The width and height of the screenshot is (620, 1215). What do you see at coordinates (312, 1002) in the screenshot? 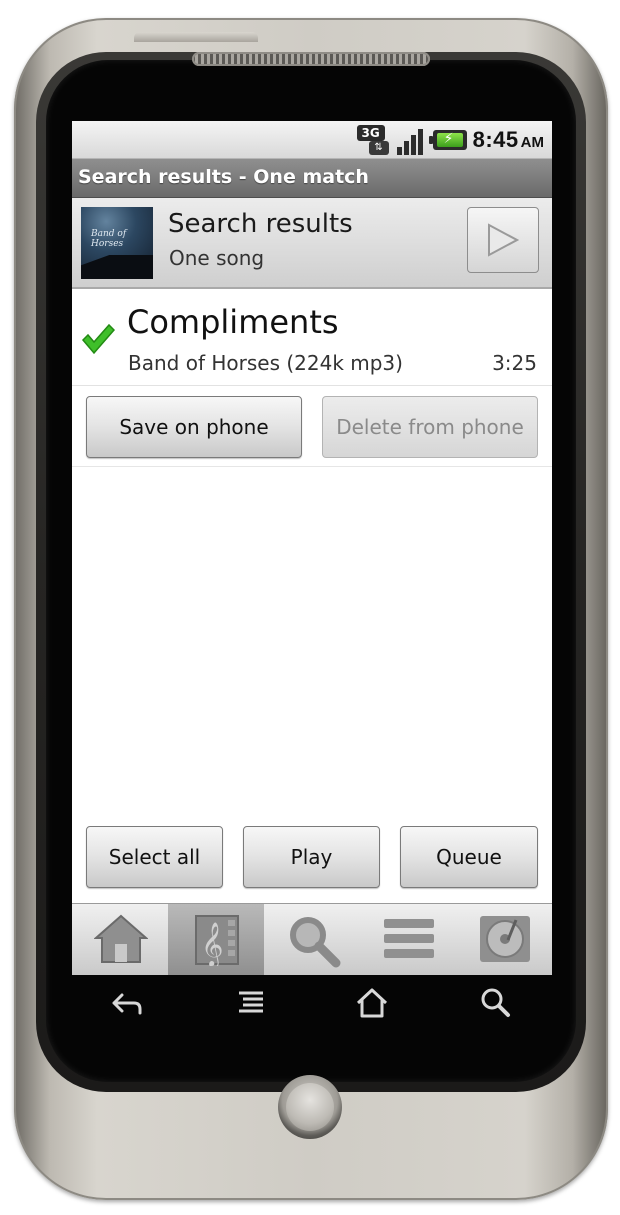
I see `hardware-keys` at bounding box center [312, 1002].